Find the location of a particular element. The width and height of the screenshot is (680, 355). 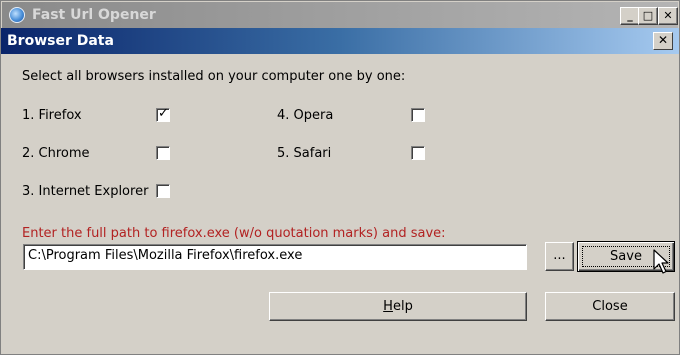

help-label-rest: elp is located at coordinates (402, 306).